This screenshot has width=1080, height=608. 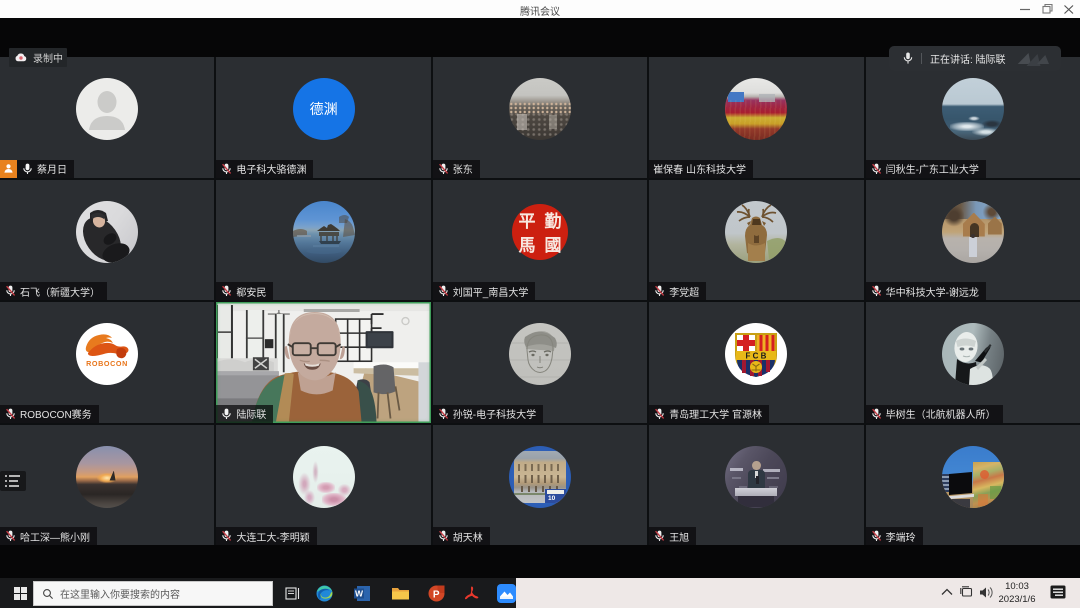 I want to click on svg-text: ROBOCON, so click(x=107, y=363).